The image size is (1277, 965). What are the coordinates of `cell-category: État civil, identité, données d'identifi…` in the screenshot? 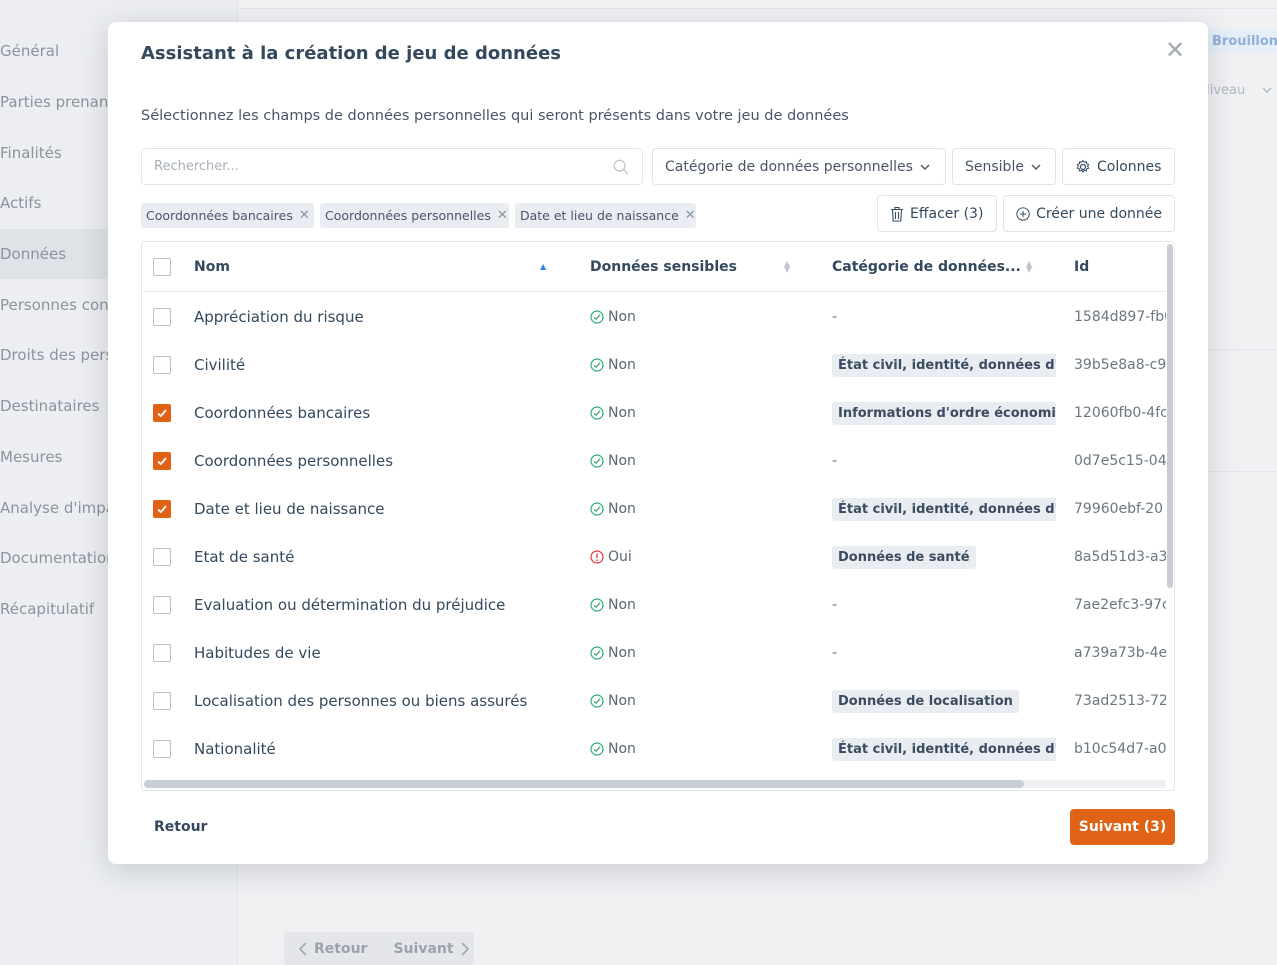 It's located at (944, 509).